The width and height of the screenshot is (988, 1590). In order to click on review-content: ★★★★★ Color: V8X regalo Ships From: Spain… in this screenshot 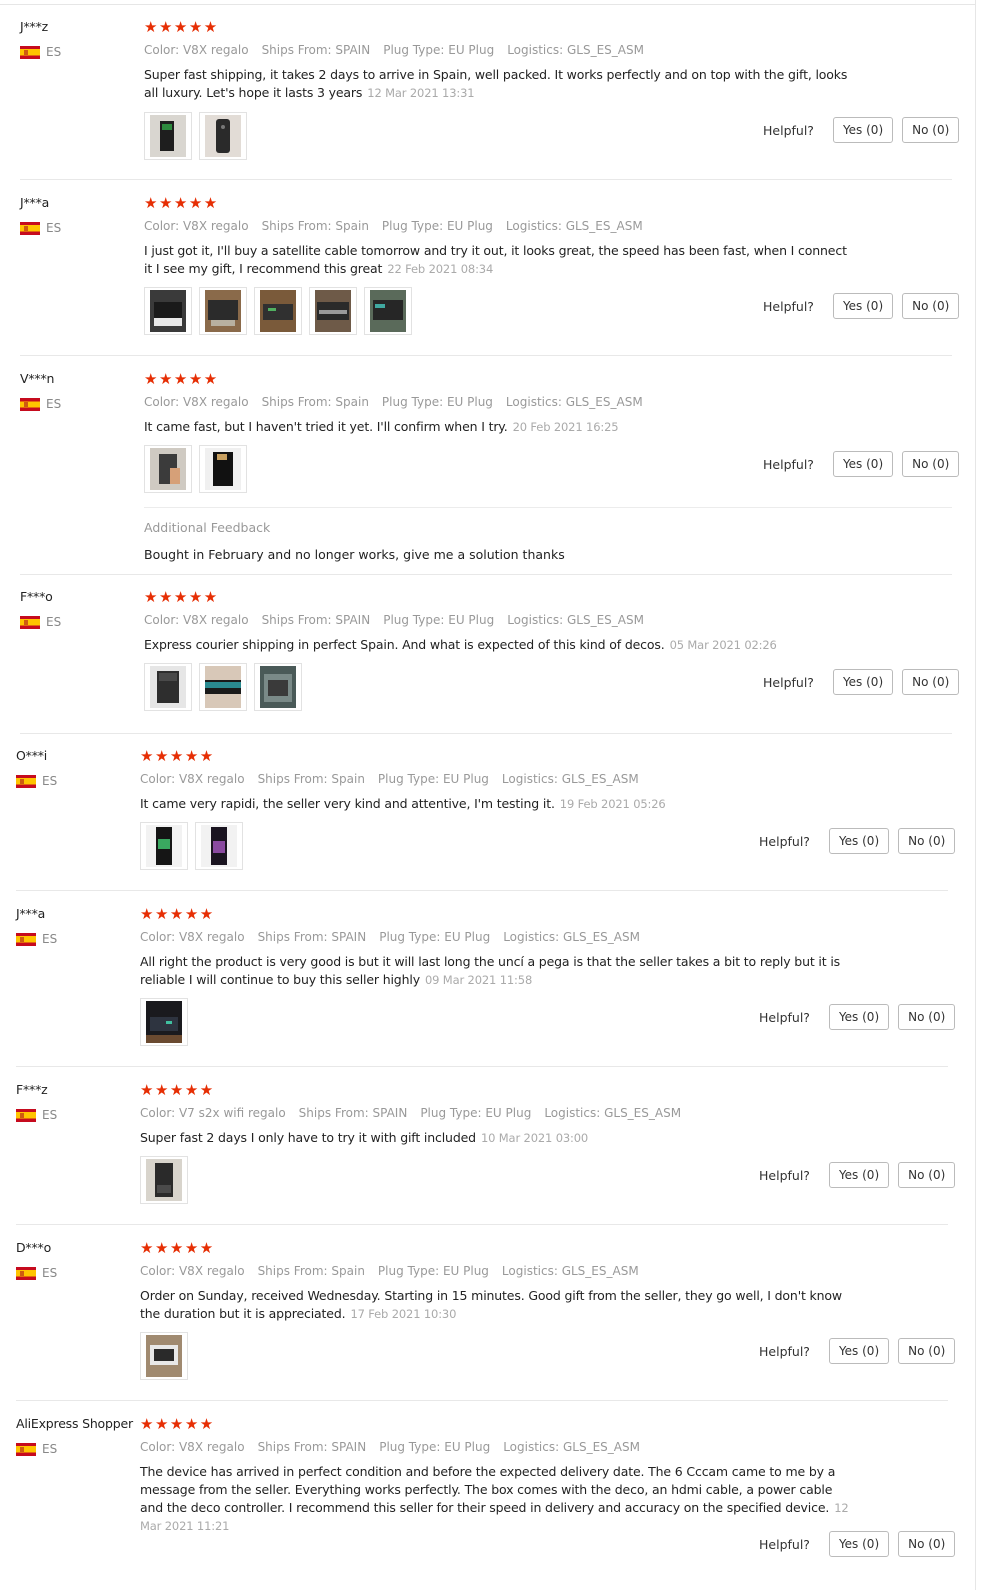, I will do `click(495, 780)`.